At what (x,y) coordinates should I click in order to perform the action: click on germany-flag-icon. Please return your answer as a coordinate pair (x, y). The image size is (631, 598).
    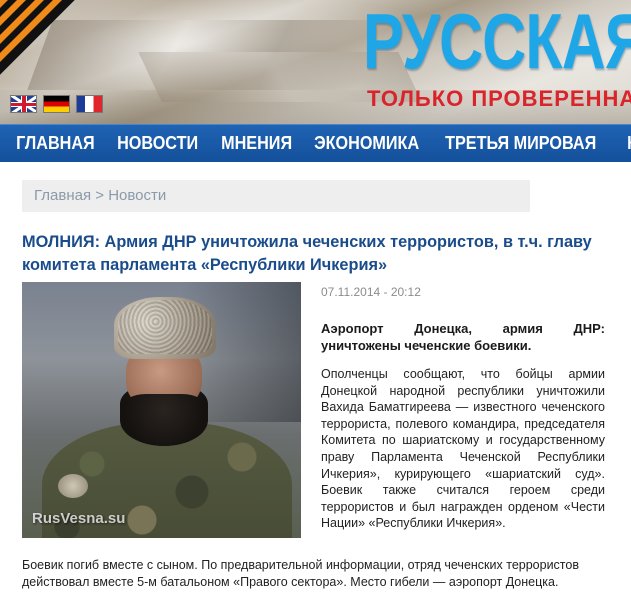
    Looking at the image, I should click on (56, 104).